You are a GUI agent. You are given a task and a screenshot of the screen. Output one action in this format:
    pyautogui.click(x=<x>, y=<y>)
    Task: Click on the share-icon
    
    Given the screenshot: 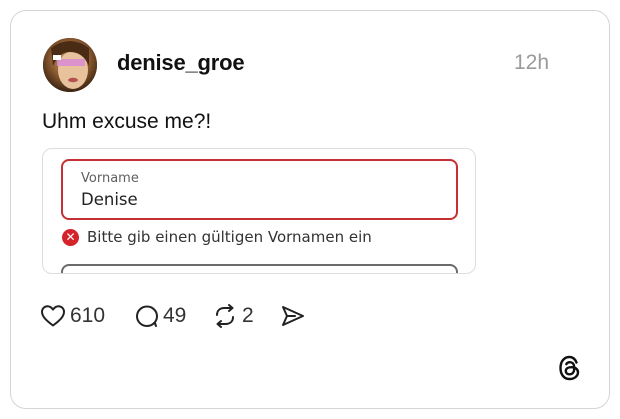 What is the action you would take?
    pyautogui.click(x=293, y=316)
    